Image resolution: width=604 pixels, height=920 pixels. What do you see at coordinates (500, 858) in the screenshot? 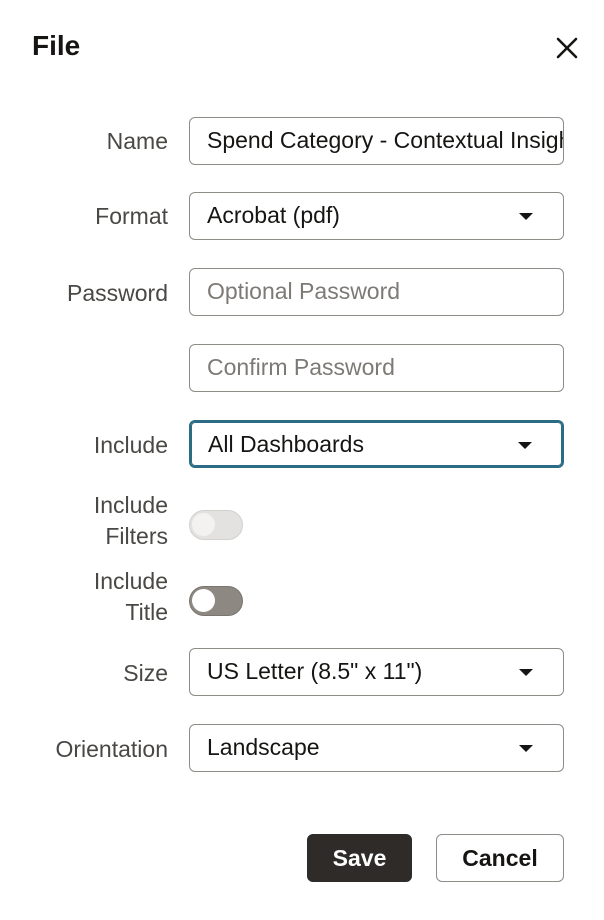
I see `cancel-button: Cancel` at bounding box center [500, 858].